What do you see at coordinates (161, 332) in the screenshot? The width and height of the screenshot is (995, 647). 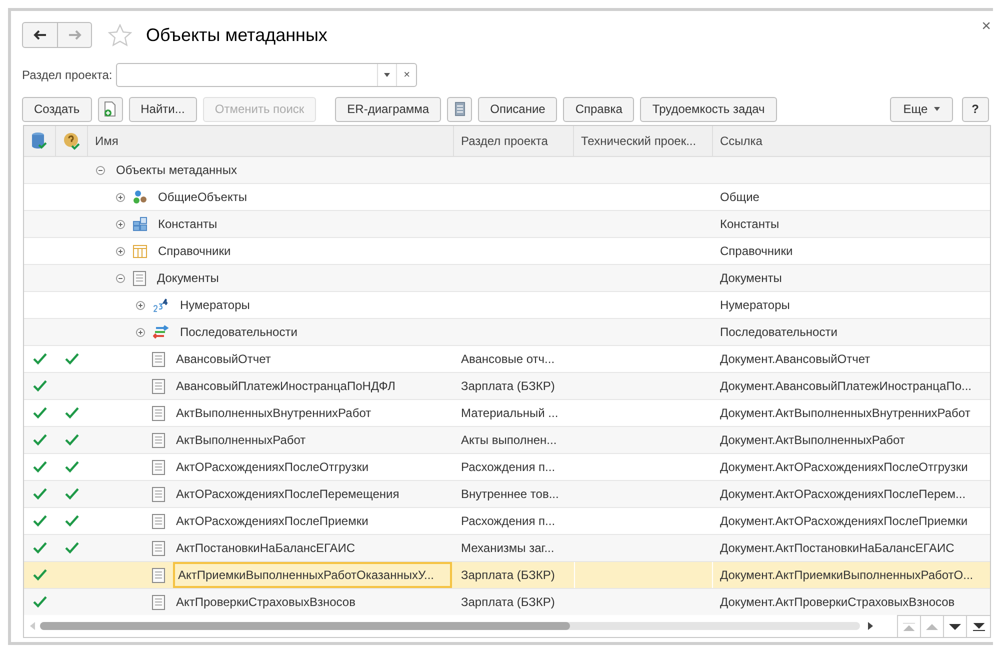 I see `arrows-icon` at bounding box center [161, 332].